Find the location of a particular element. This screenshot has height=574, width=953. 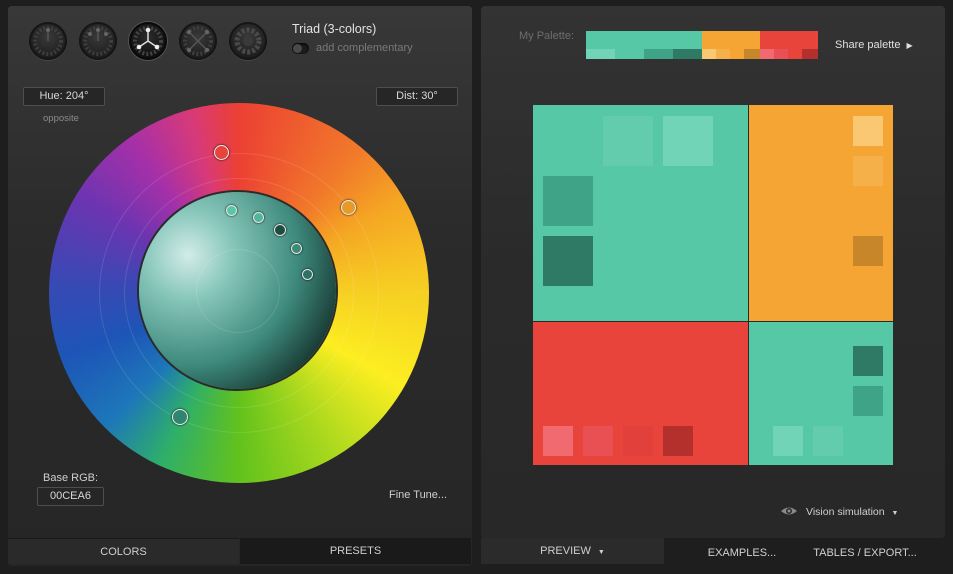

vision-simulation-label: Vision simulation is located at coordinates (845, 512).